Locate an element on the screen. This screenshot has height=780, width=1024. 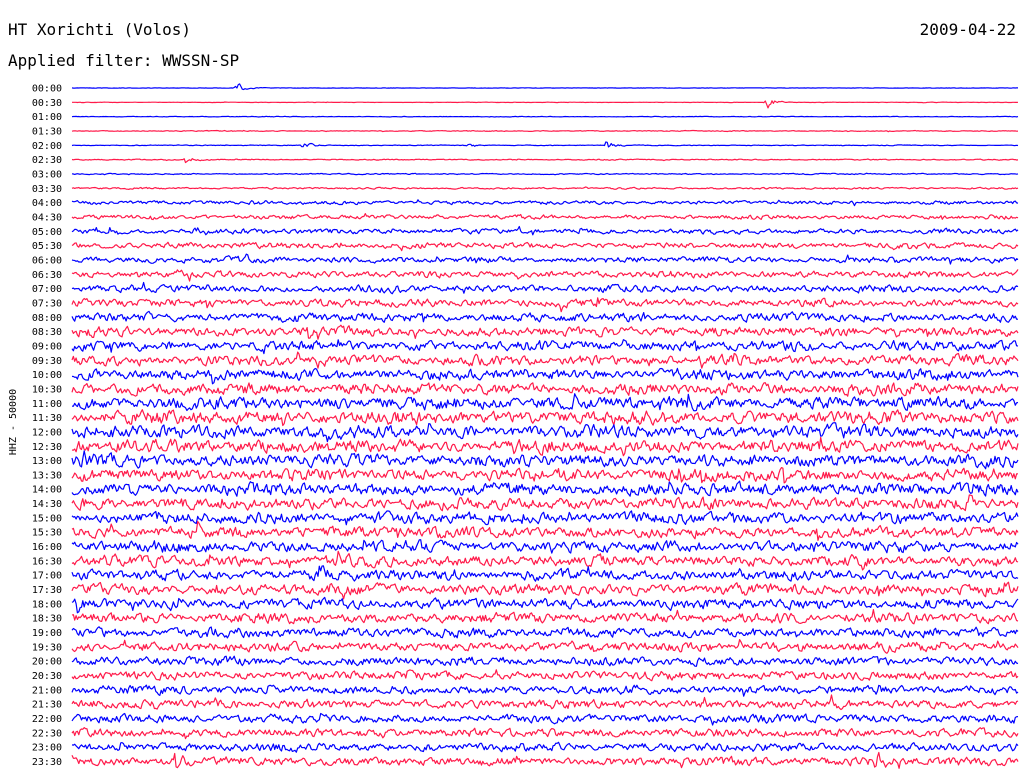
time-label: 00:30 is located at coordinates (47, 103).